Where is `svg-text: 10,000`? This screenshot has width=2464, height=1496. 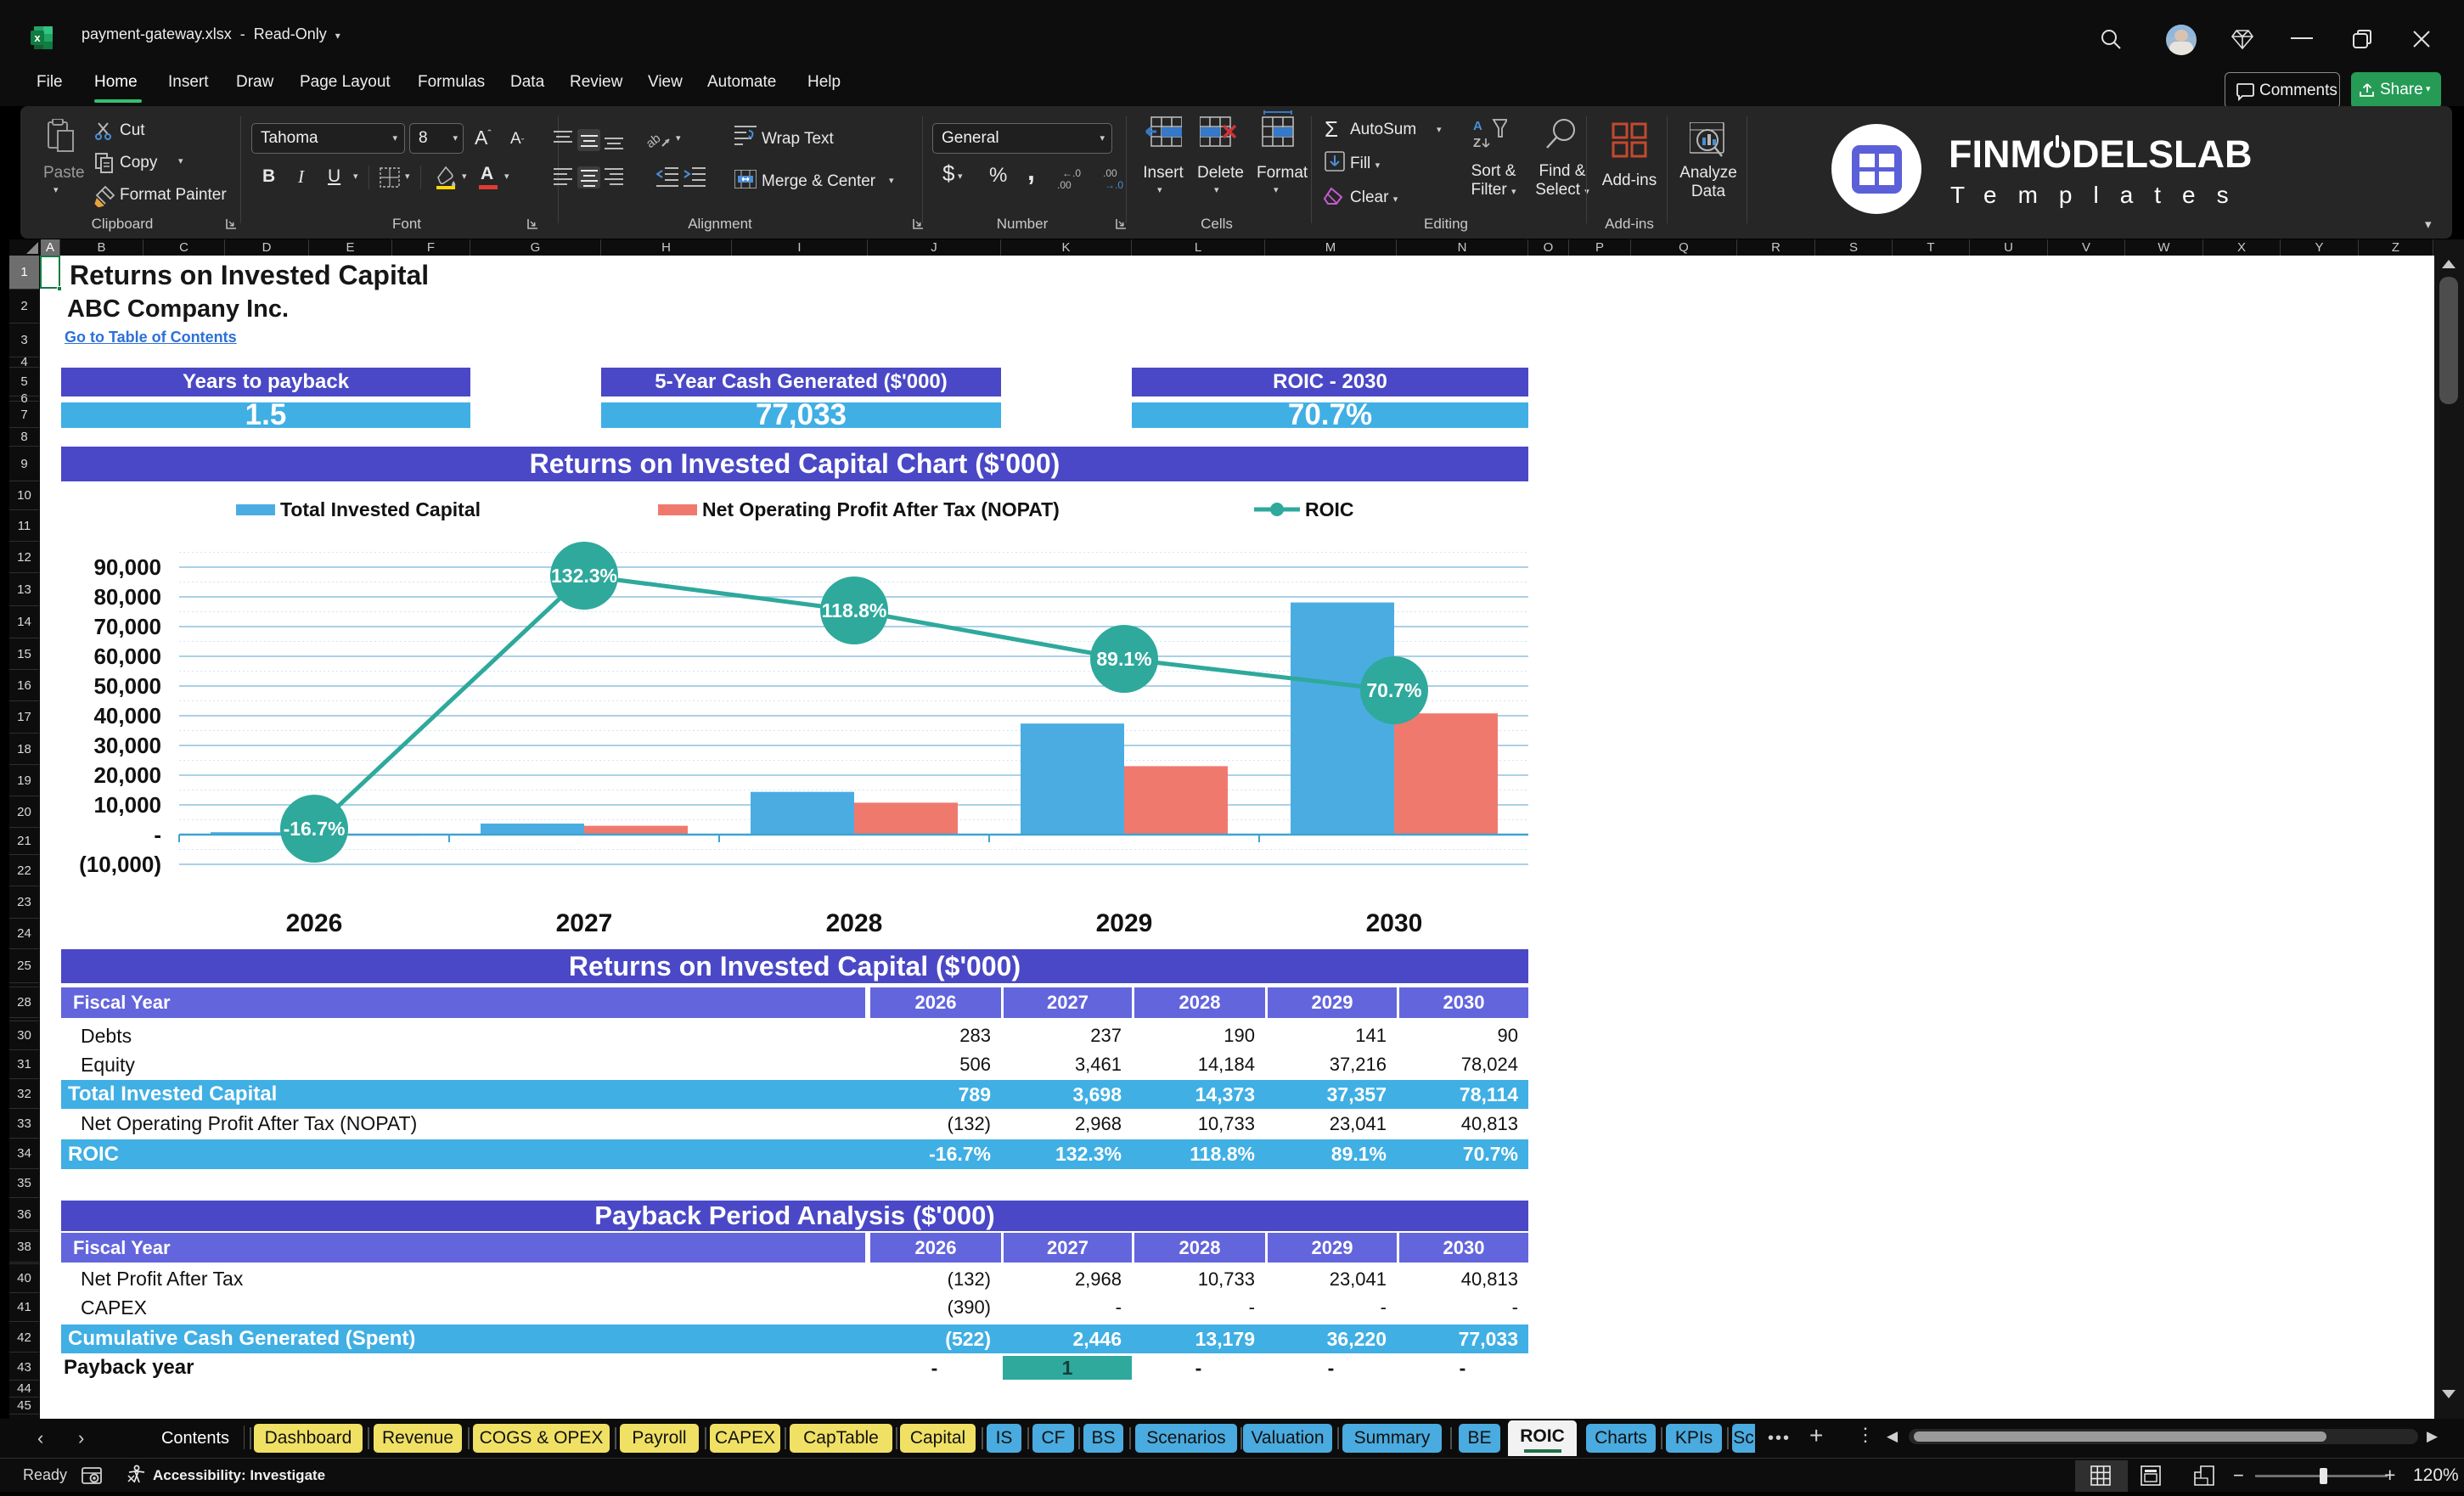 svg-text: 10,000 is located at coordinates (127, 805).